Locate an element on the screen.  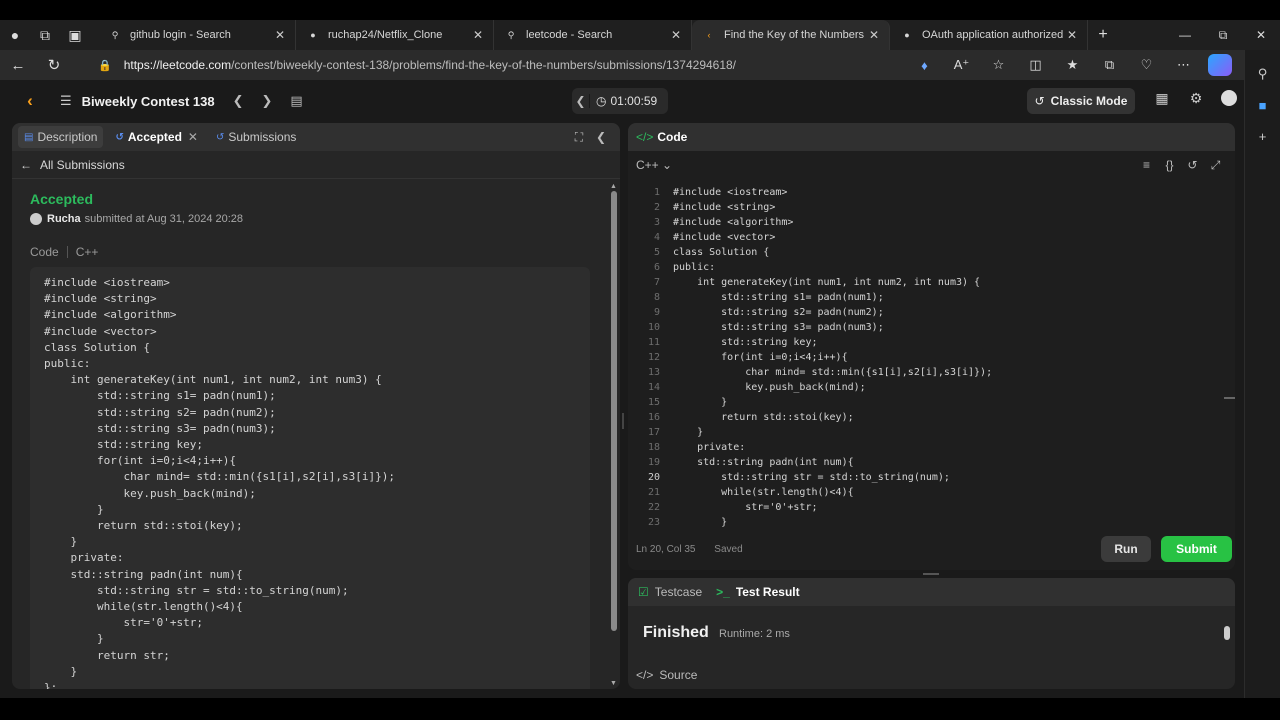
browser-tab: ‹ Find the Key of the Numbers - Le✕ is located at coordinates (791, 35).